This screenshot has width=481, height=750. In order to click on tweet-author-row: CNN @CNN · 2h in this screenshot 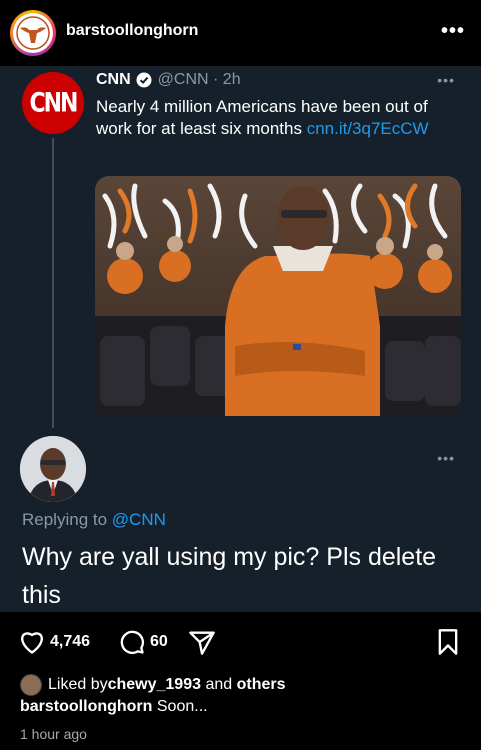, I will do `click(168, 80)`.